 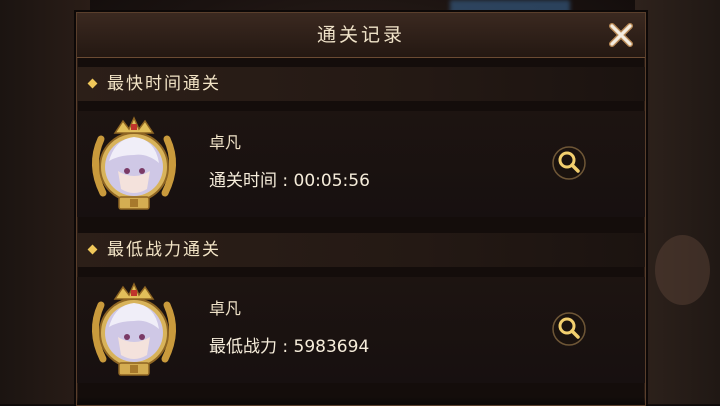 I want to click on section-title: 最低战力通关, so click(x=164, y=250).